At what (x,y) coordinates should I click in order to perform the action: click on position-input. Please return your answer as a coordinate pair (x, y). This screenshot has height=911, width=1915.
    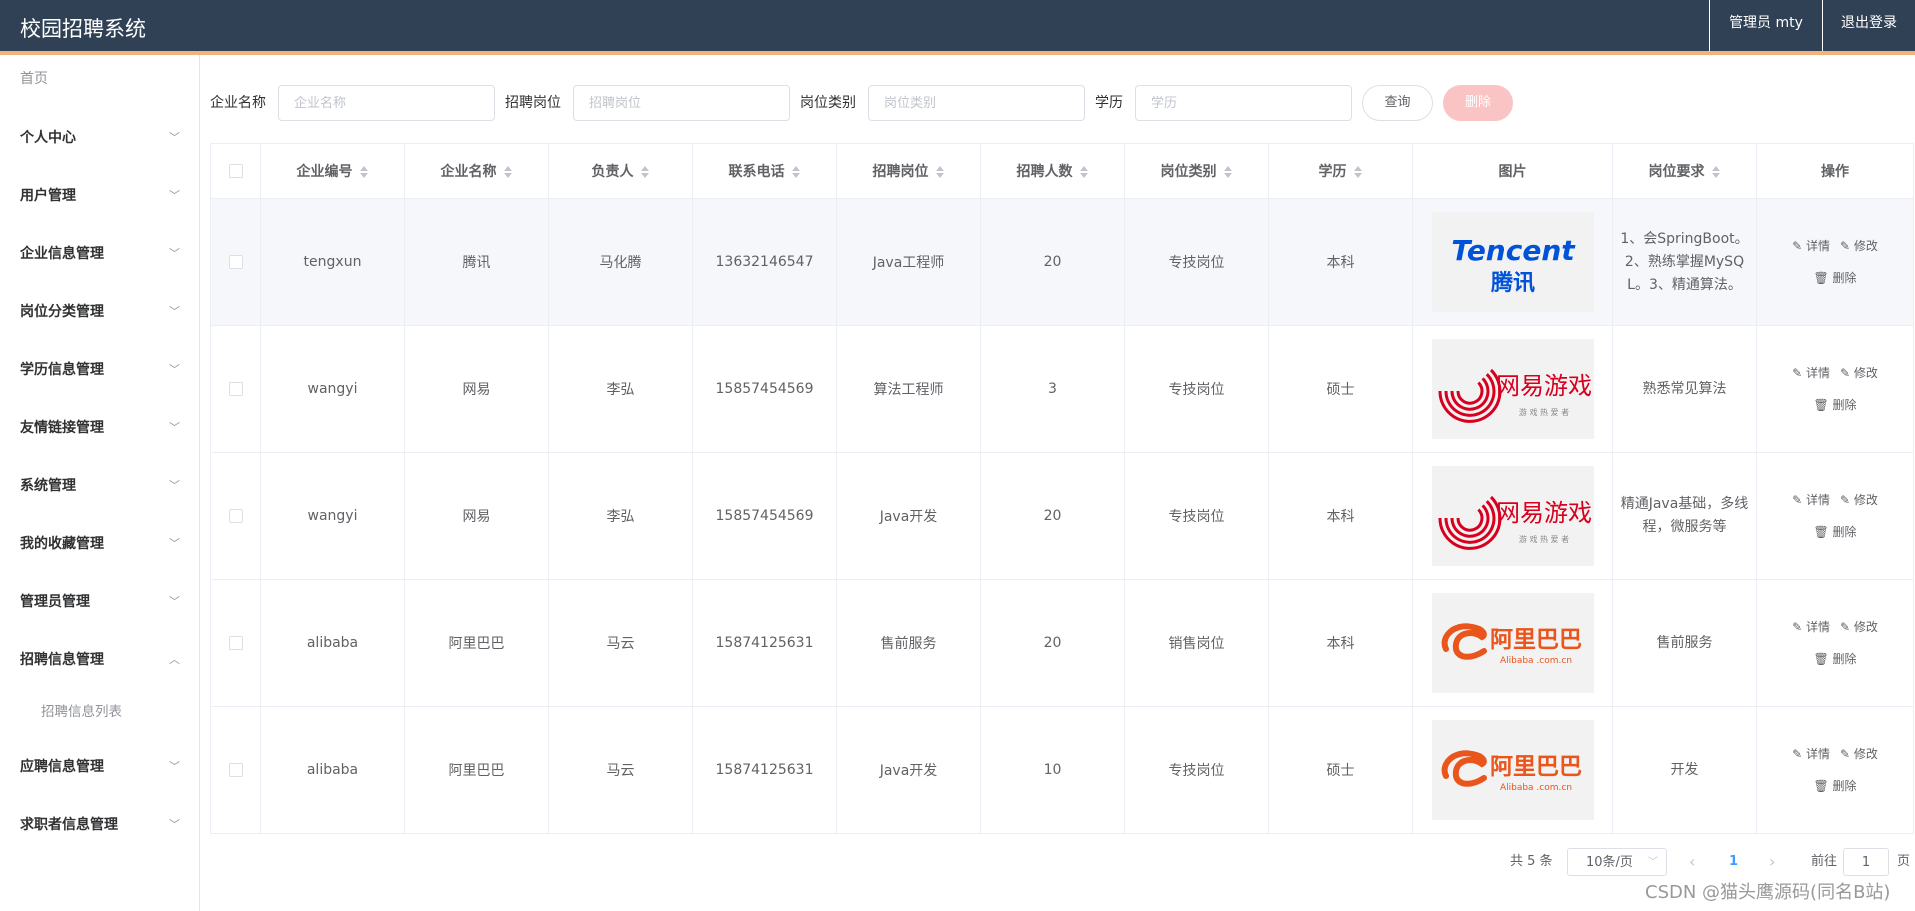
    Looking at the image, I should click on (681, 103).